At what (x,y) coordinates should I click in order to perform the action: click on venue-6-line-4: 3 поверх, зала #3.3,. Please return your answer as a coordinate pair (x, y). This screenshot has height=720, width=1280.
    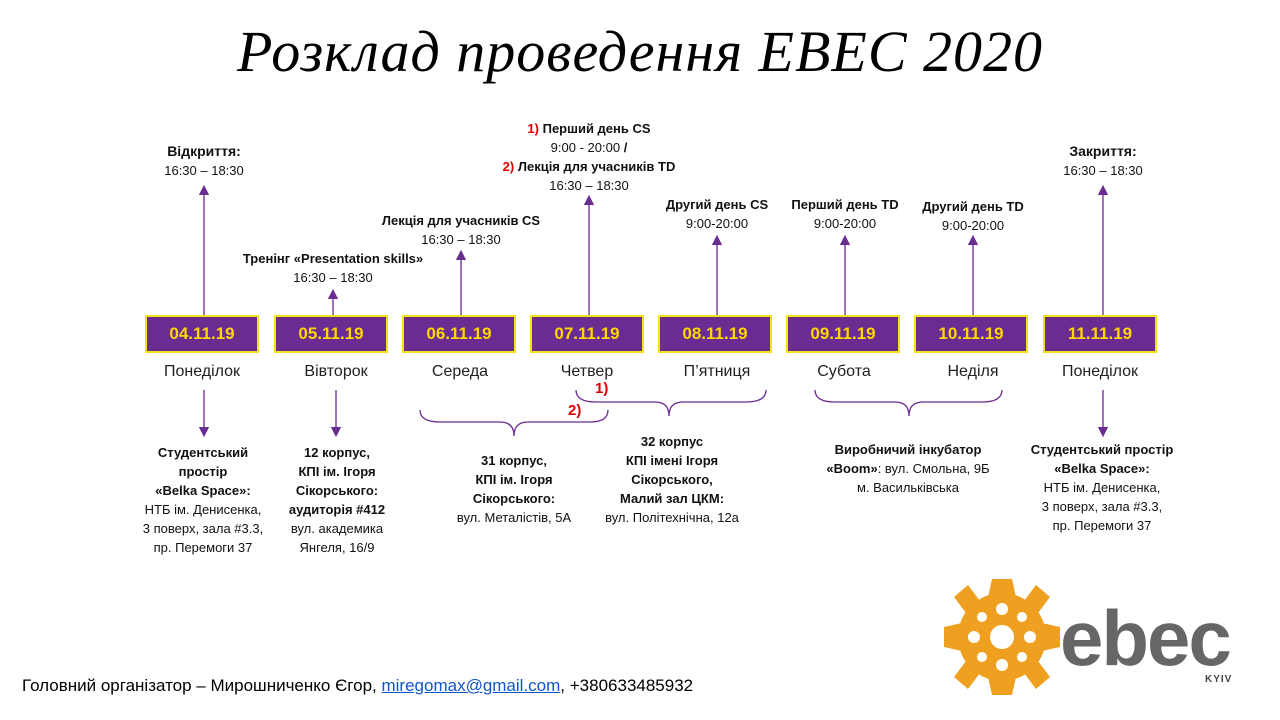
    Looking at the image, I should click on (1102, 506).